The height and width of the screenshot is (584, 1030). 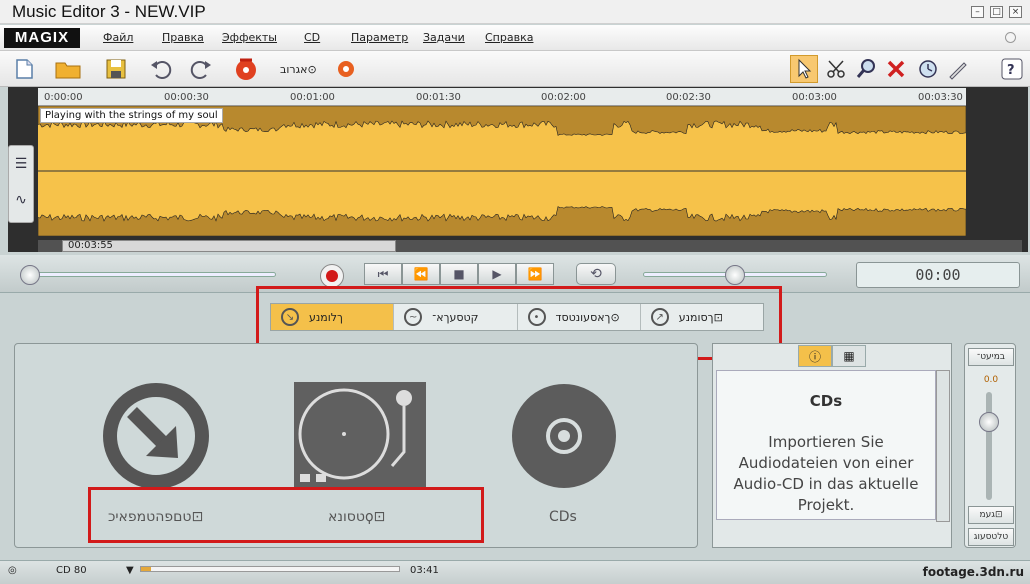 What do you see at coordinates (563, 97) in the screenshot?
I see `ruler-tick: 00:02:00` at bounding box center [563, 97].